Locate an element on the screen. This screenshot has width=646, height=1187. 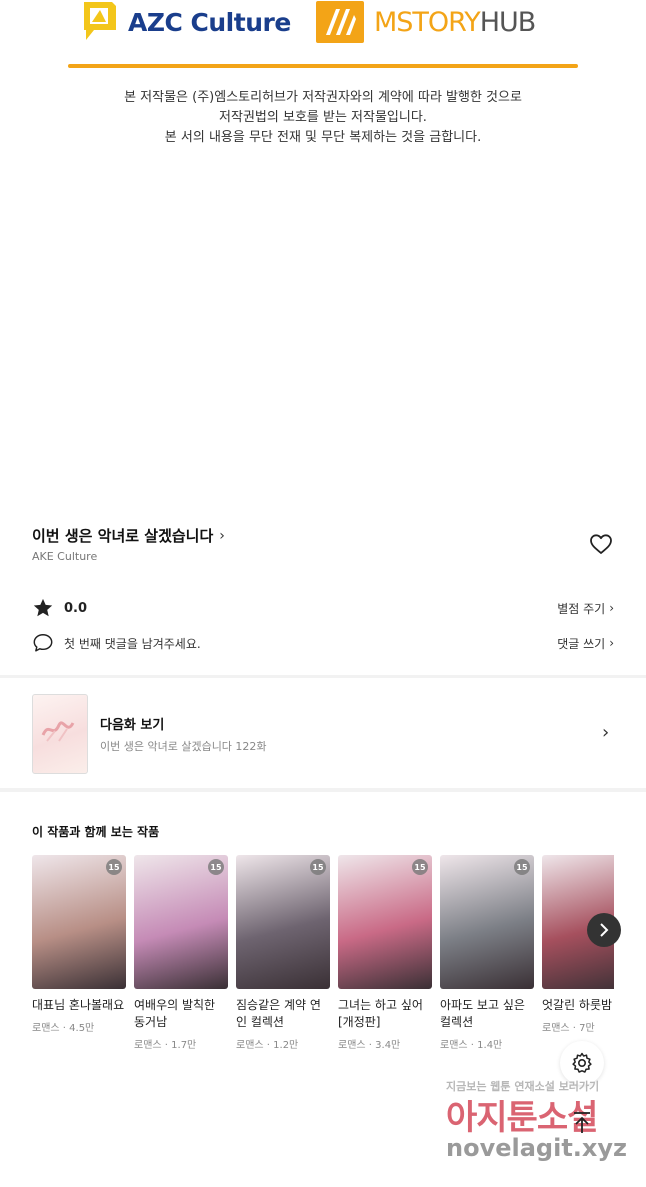
azc-logo-mark-icon is located at coordinates (100, 22).